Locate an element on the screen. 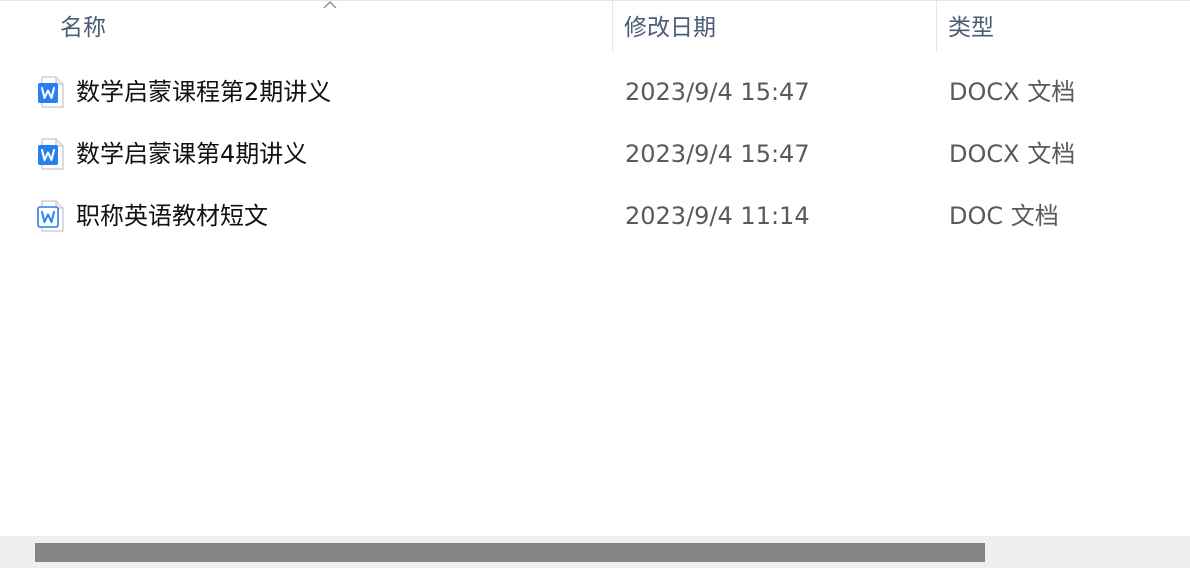  column-header-bar: 名称 修改日期 类型 is located at coordinates (595, 26).